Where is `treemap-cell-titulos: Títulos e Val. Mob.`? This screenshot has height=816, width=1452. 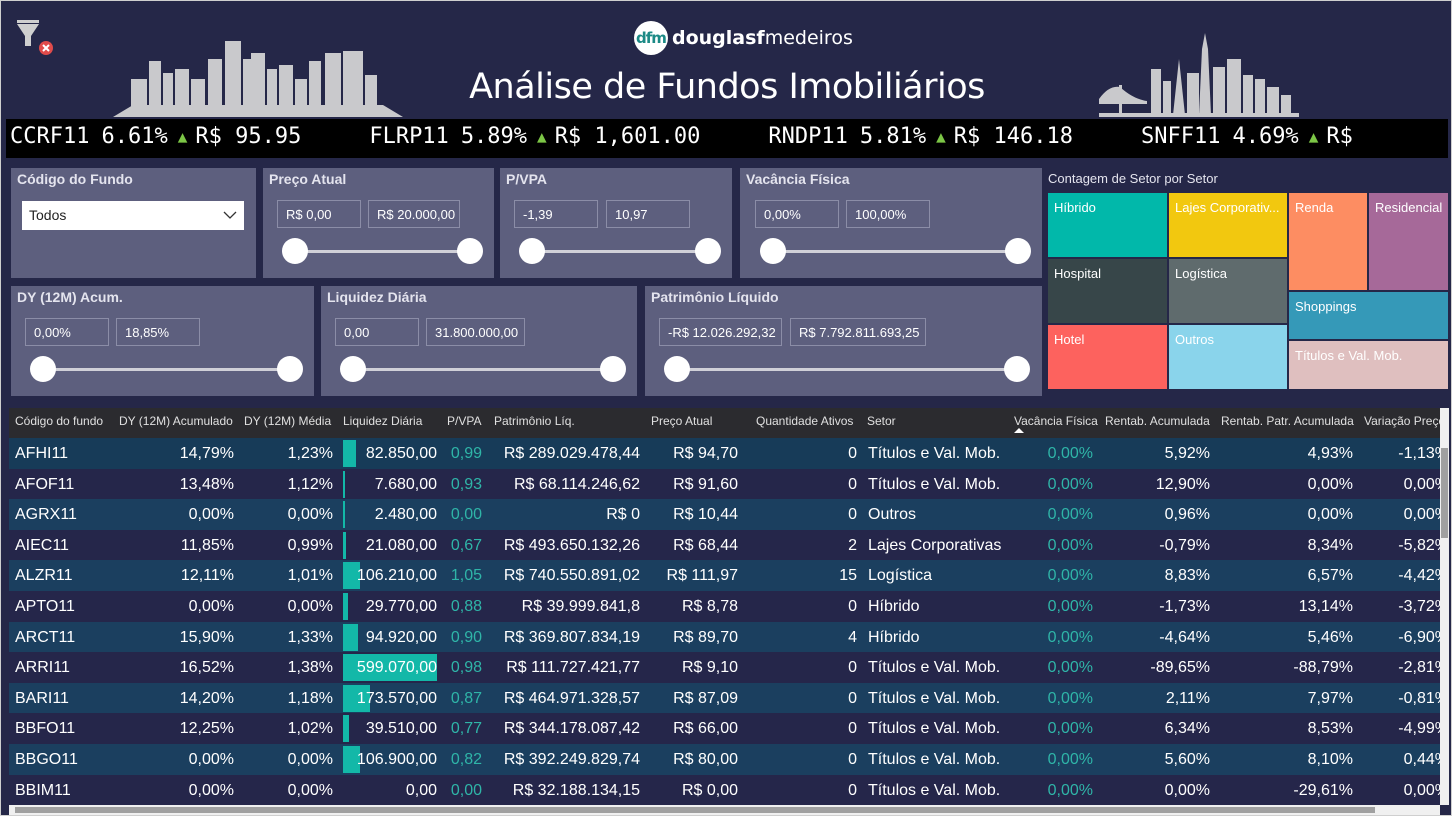 treemap-cell-titulos: Títulos e Val. Mob. is located at coordinates (1368, 365).